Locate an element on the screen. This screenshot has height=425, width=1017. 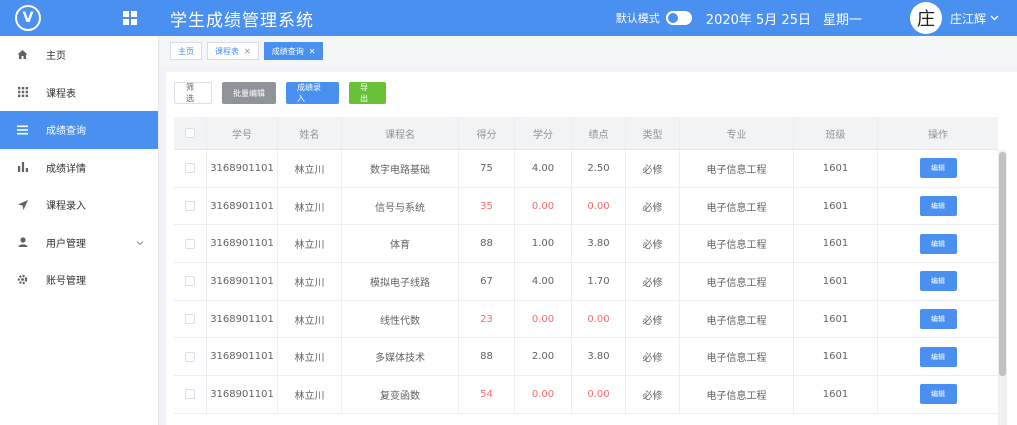
course-name-cell: 复变函数 is located at coordinates (400, 394).